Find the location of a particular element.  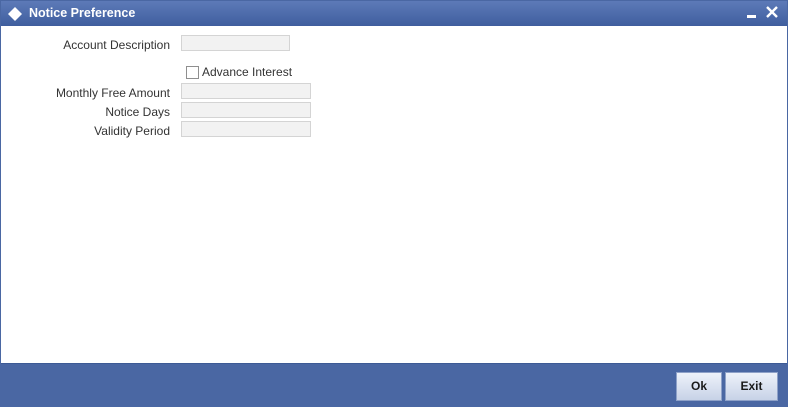

exit-button: Exit is located at coordinates (751, 386).